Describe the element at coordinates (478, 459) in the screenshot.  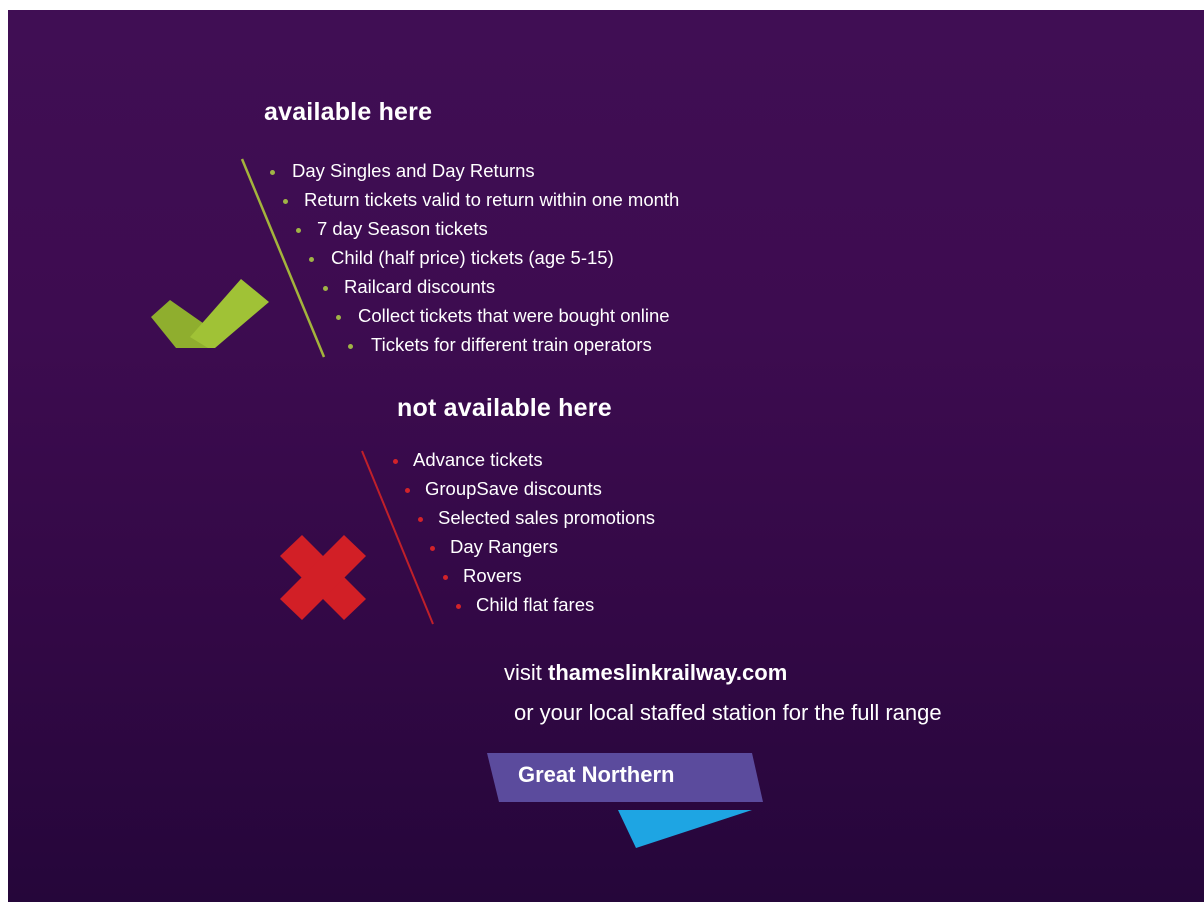
I see `not-available-item: Advance tickets` at that location.